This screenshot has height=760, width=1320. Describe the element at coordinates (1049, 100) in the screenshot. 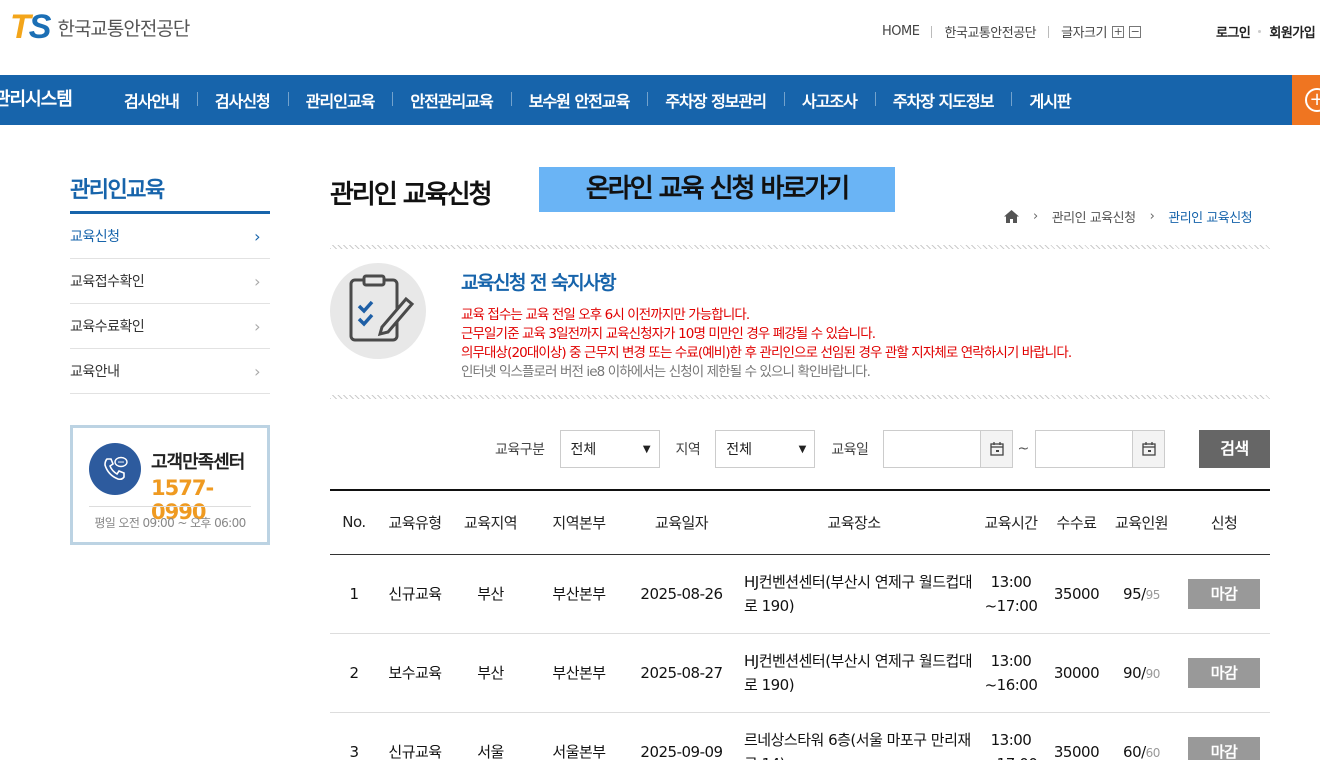

I see `nav-item-board: 게시판` at that location.